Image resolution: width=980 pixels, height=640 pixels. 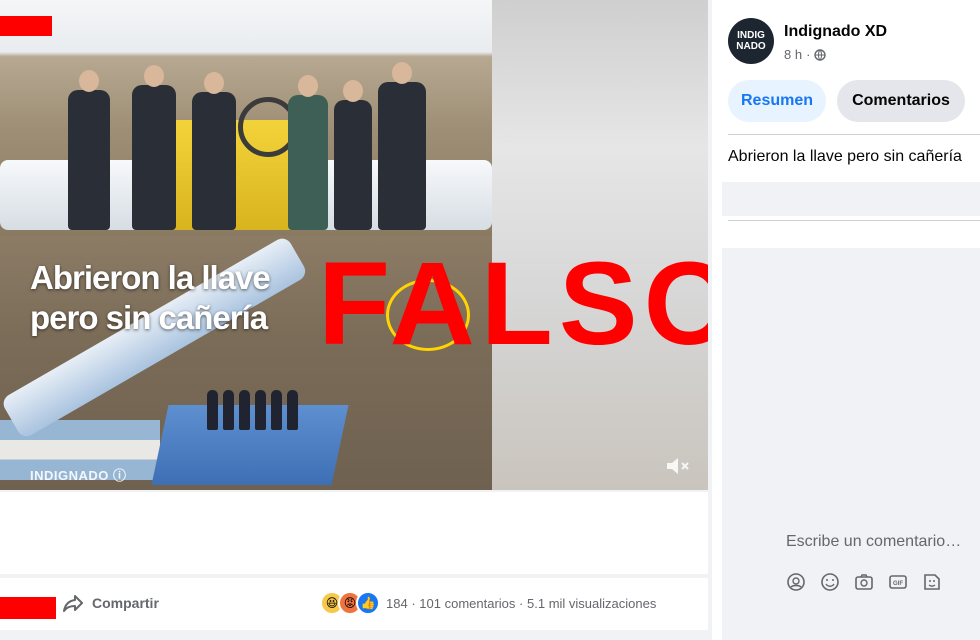 I want to click on video-watermark: INDIGNADO ⓘ, so click(x=78, y=475).